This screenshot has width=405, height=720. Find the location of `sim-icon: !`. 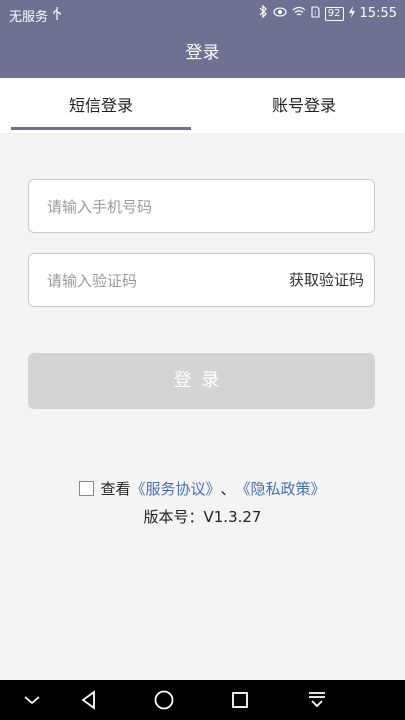

sim-icon: ! is located at coordinates (315, 13).